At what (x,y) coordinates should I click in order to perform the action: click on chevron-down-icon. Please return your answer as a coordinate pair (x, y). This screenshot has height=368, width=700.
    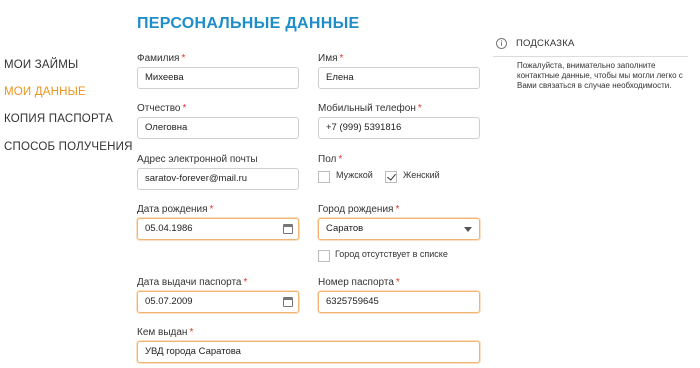
    Looking at the image, I should click on (468, 229).